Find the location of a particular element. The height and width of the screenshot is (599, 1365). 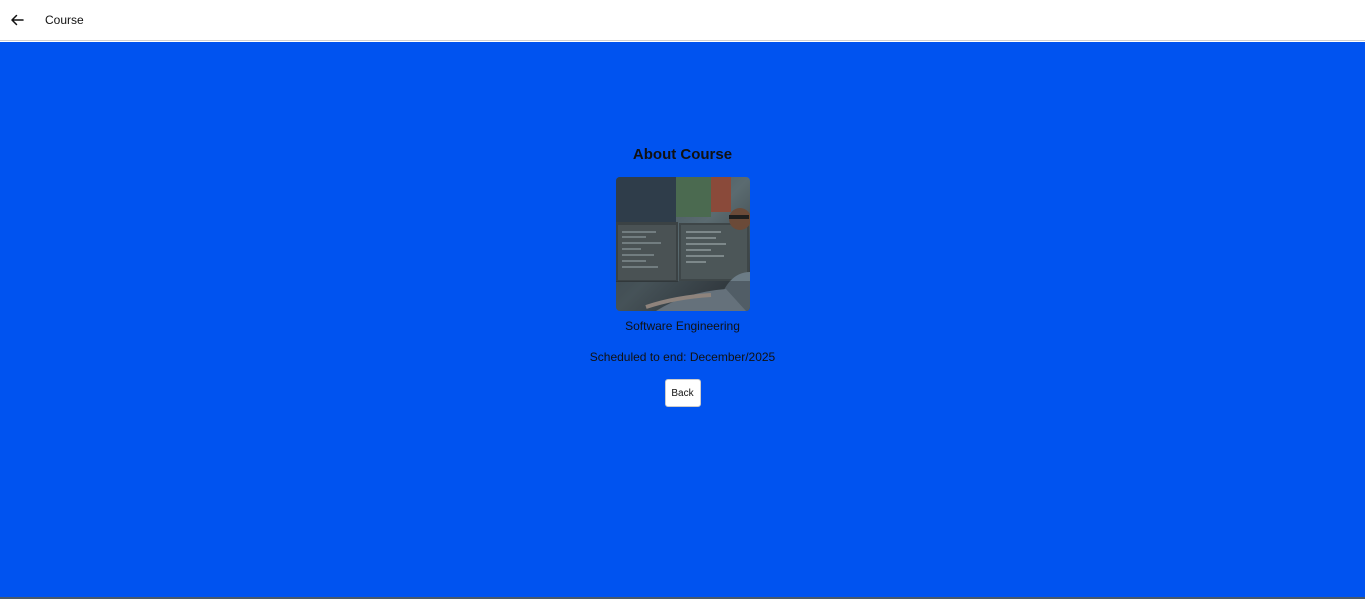

schedule-end-text: Scheduled to end: December/2025 is located at coordinates (682, 357).